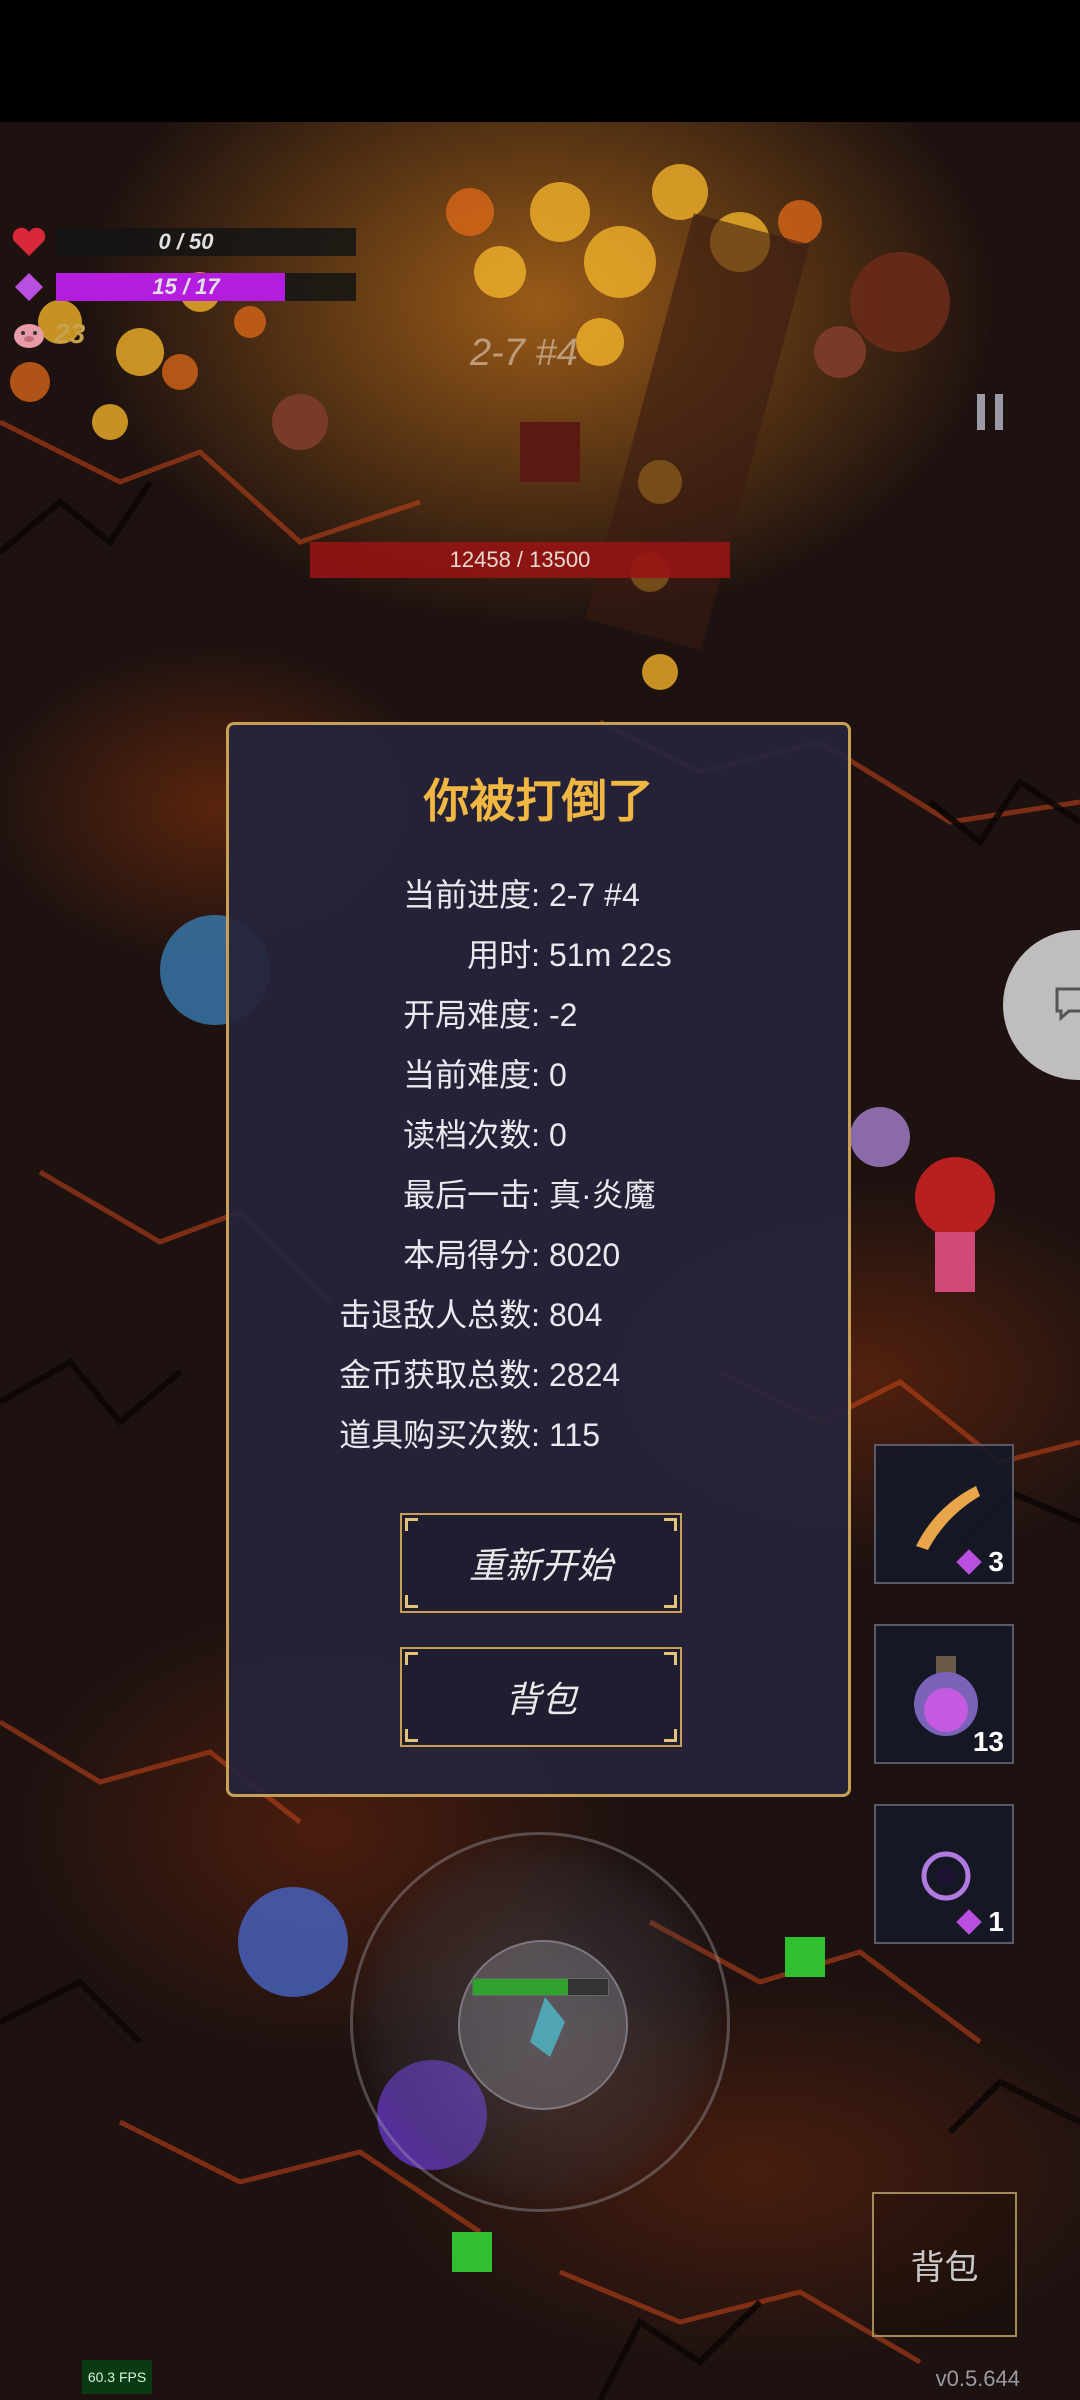 The image size is (1080, 2400). I want to click on stat-row: 当前难度: 0, so click(538, 1075).